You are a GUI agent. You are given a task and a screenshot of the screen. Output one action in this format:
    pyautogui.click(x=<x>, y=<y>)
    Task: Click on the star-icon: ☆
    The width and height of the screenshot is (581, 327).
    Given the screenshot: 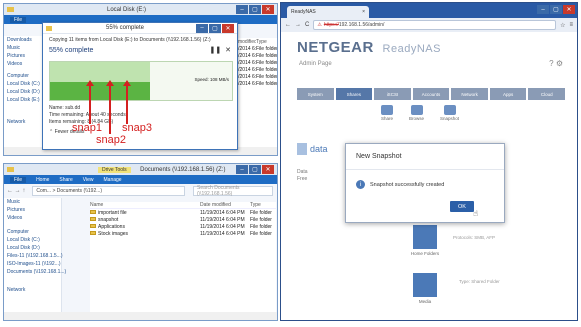 What is the action you would take?
    pyautogui.click(x=562, y=25)
    